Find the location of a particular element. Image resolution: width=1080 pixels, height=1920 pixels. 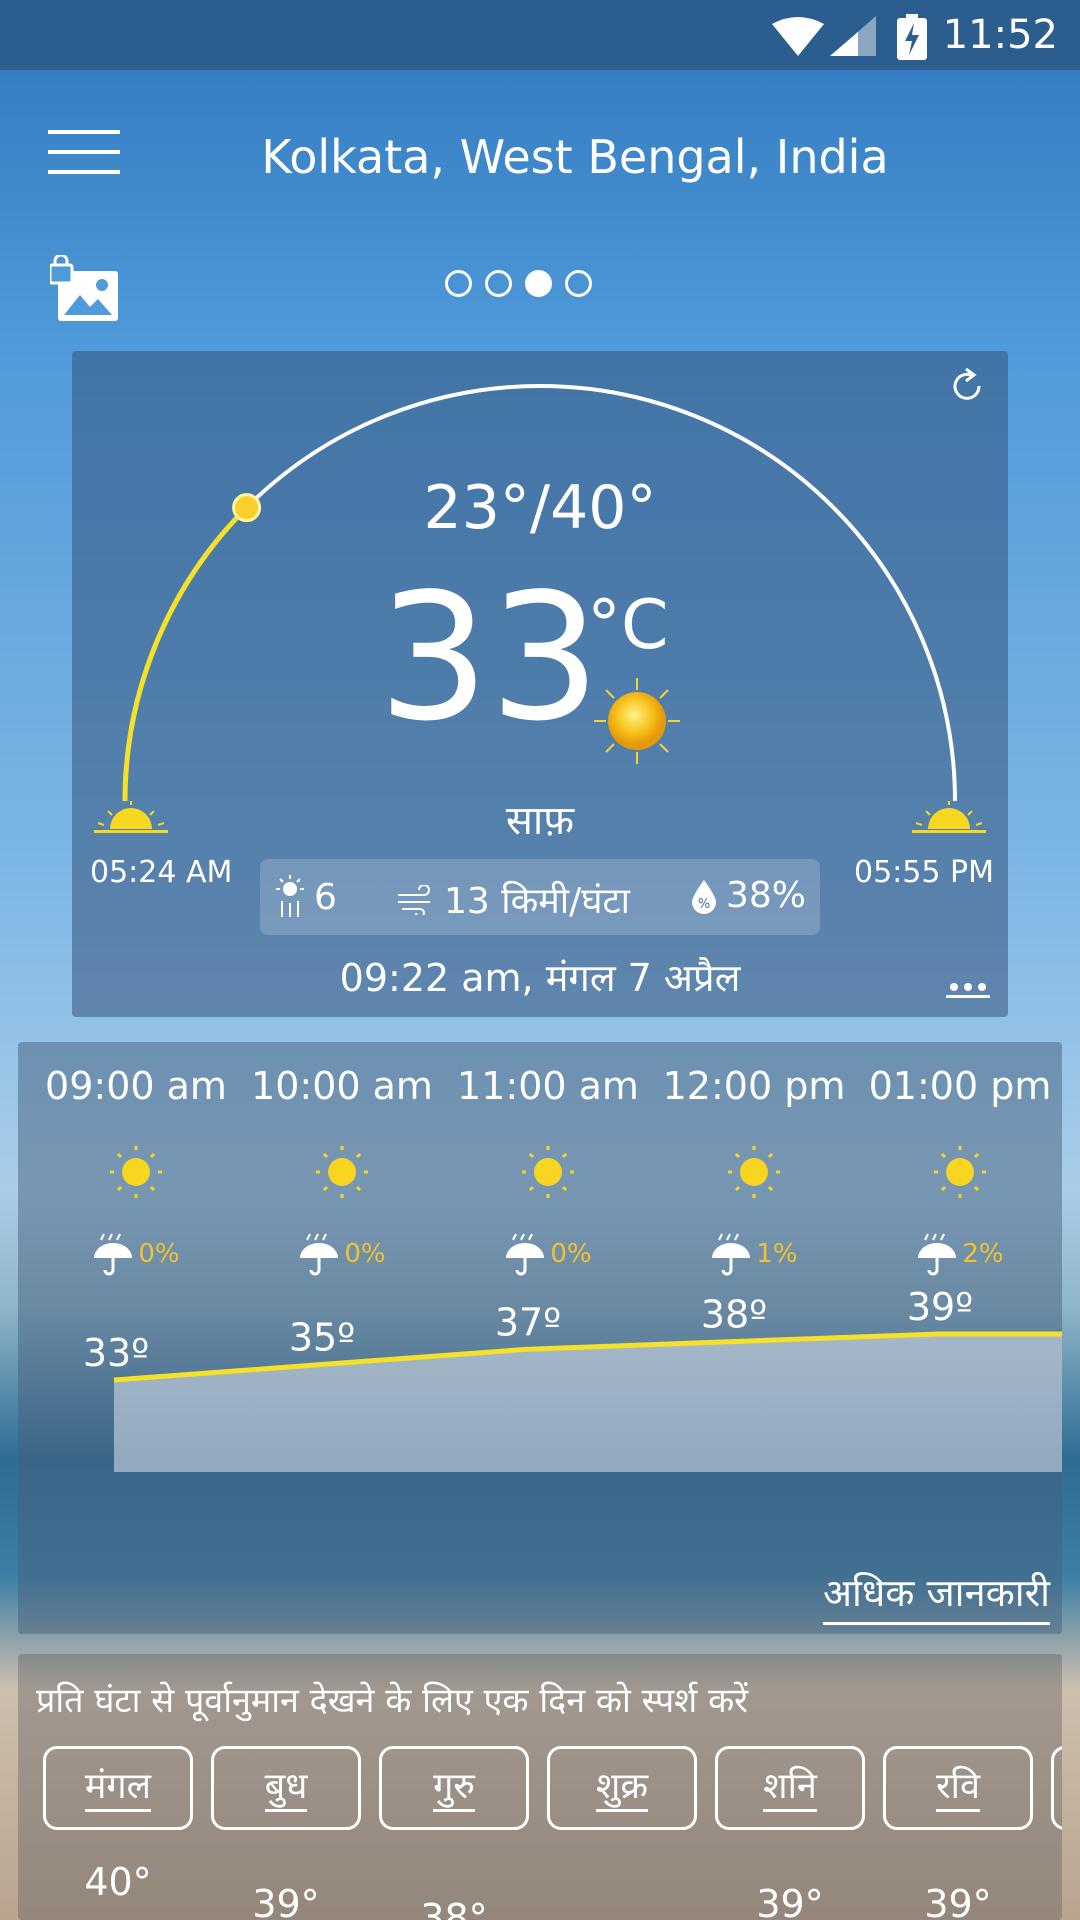

day-temperature: 40° is located at coordinates (118, 1882).